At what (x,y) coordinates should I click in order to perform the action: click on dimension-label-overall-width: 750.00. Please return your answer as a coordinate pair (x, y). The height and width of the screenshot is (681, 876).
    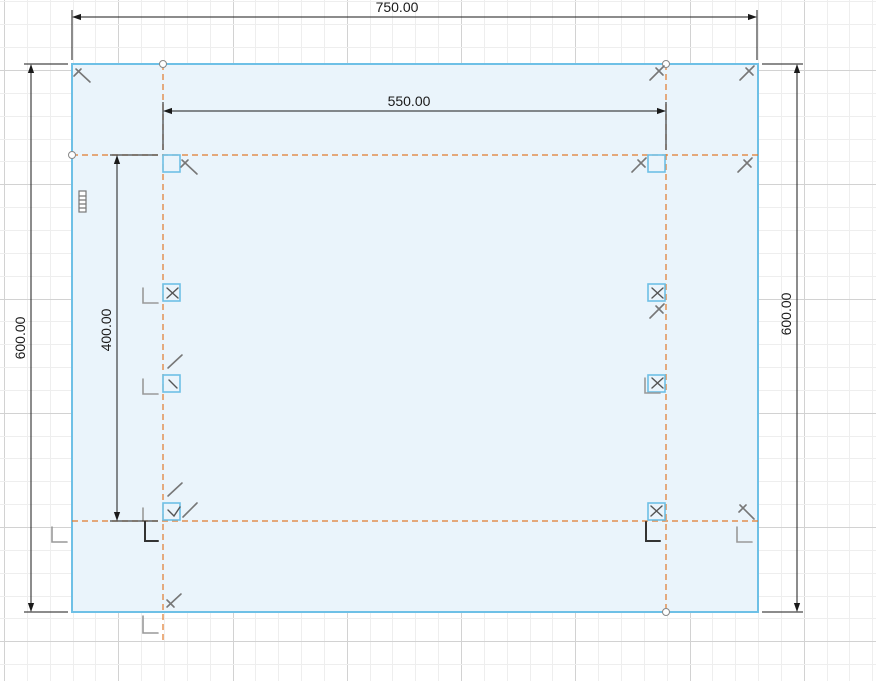
    Looking at the image, I should click on (397, 7).